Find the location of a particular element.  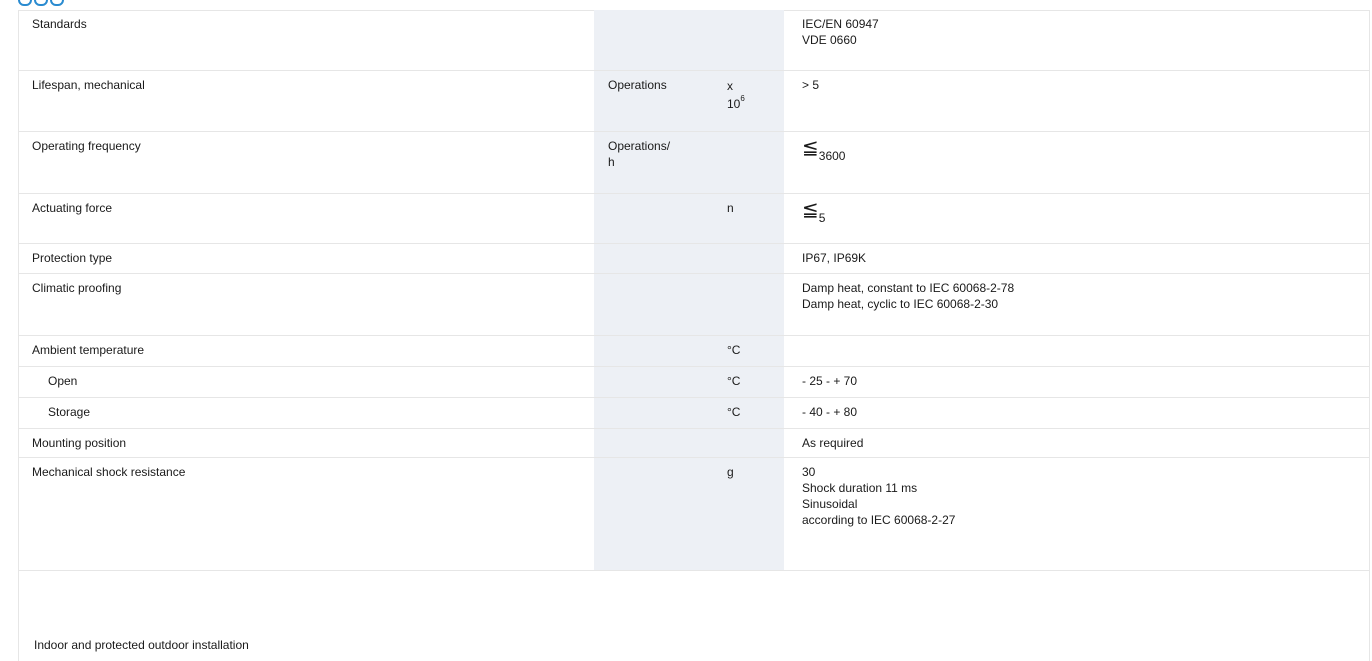

value-subscript: 3600 is located at coordinates (832, 155).